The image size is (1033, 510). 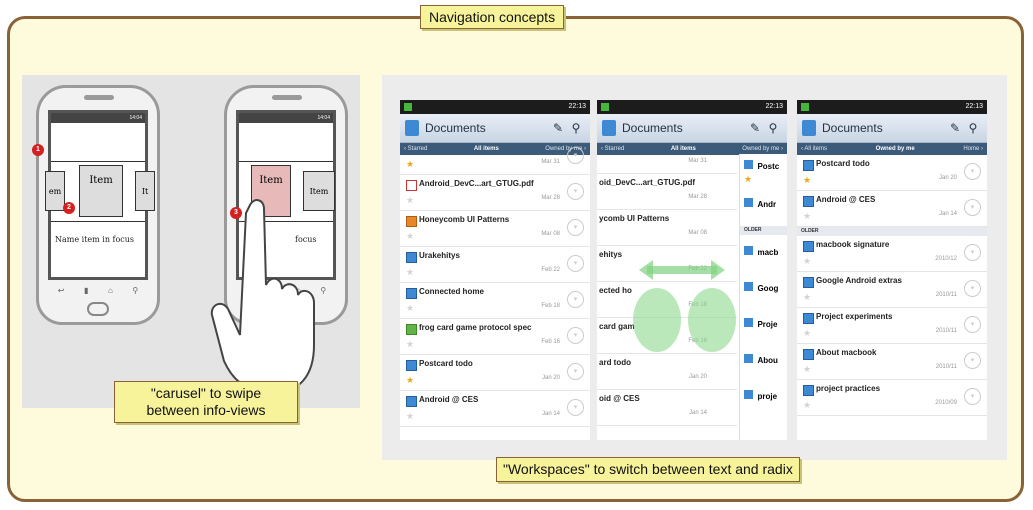 What do you see at coordinates (95, 239) in the screenshot?
I see `focus-label: Name item in focus` at bounding box center [95, 239].